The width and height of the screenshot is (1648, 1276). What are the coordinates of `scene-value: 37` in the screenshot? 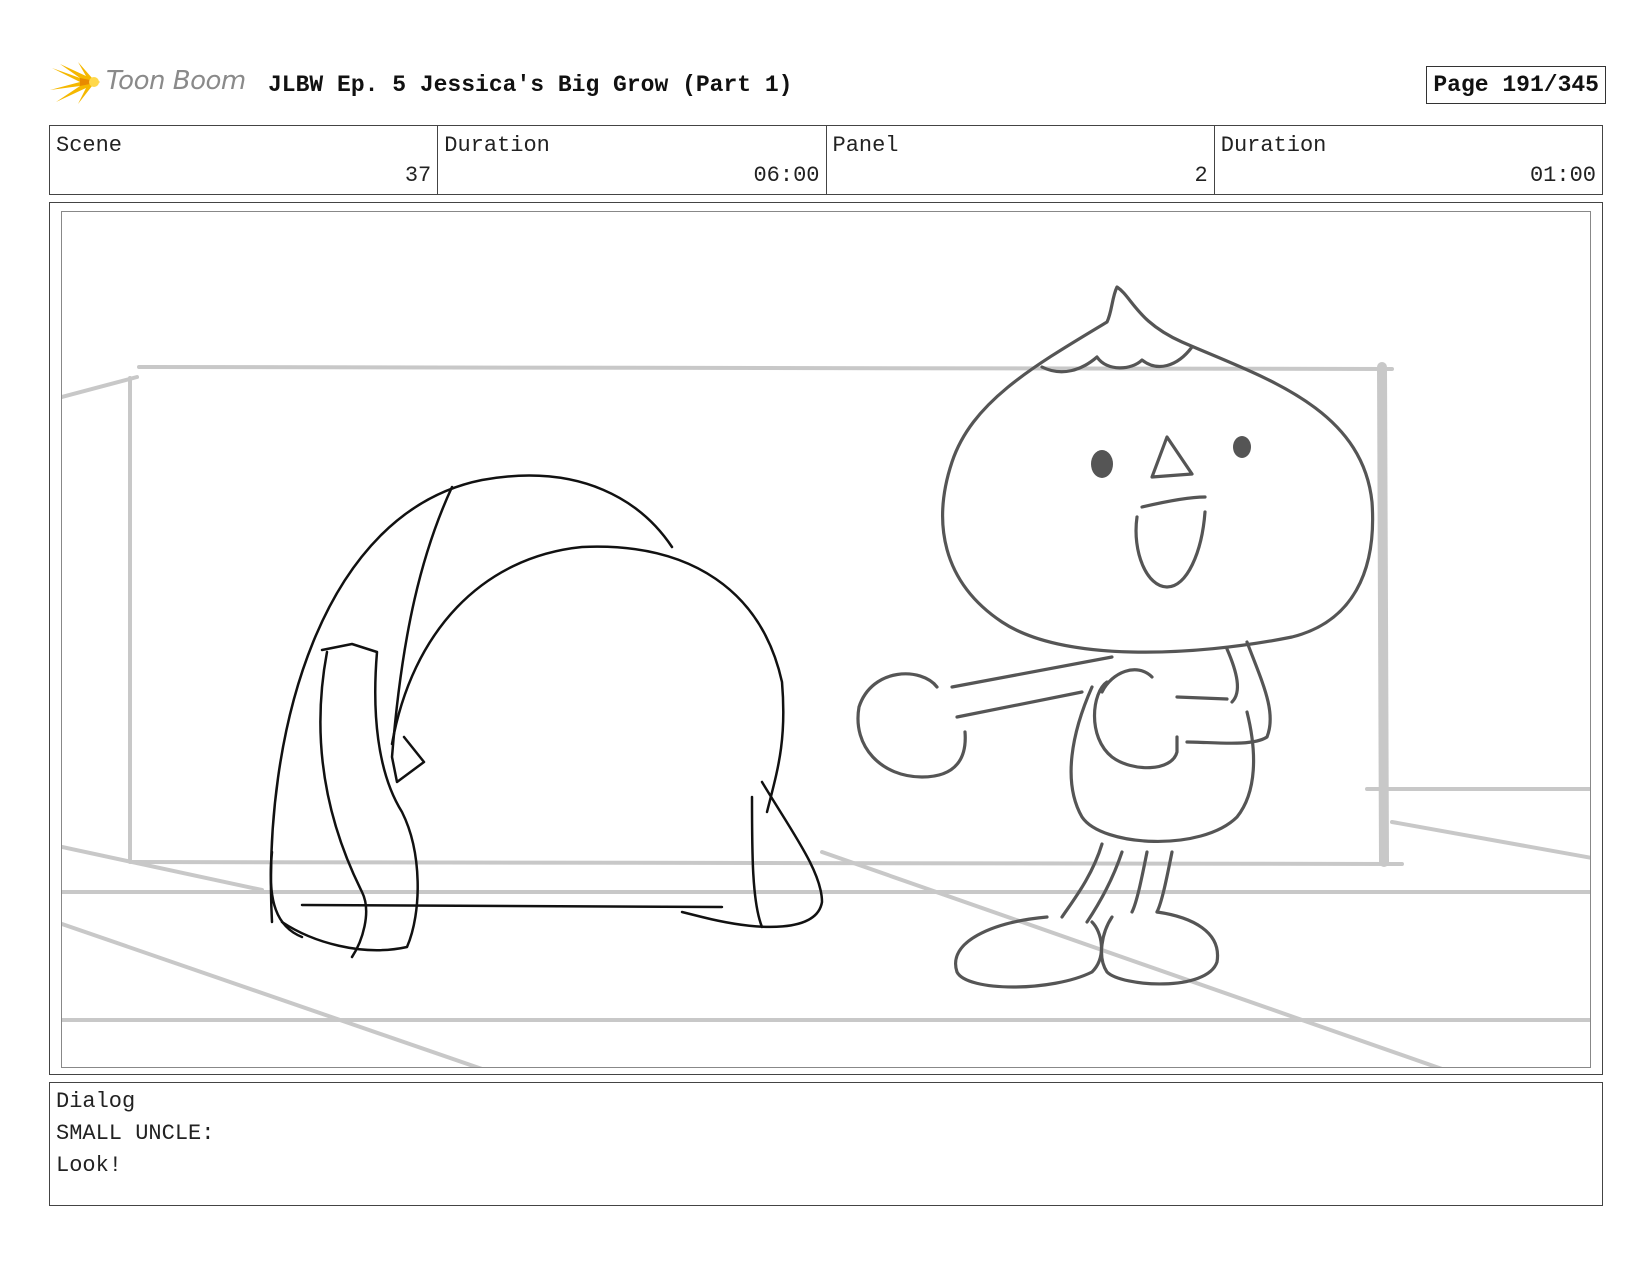 It's located at (418, 175).